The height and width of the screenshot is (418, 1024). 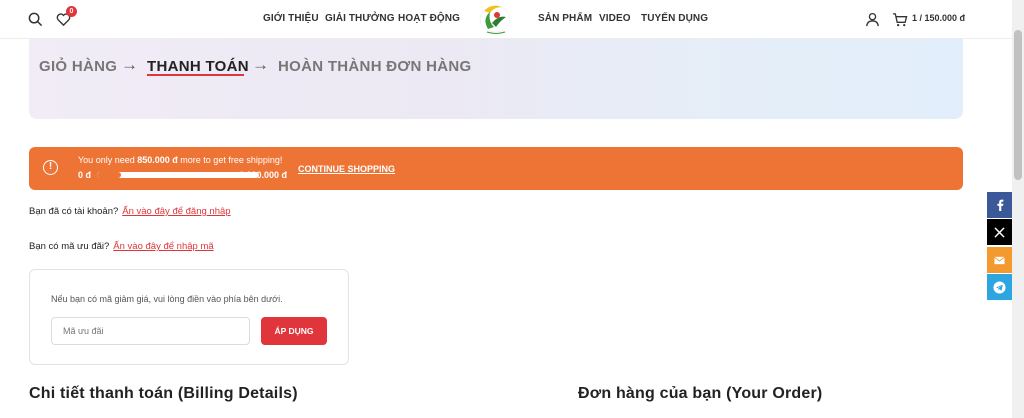 I want to click on free-shipping-progress-bar, so click(x=178, y=175).